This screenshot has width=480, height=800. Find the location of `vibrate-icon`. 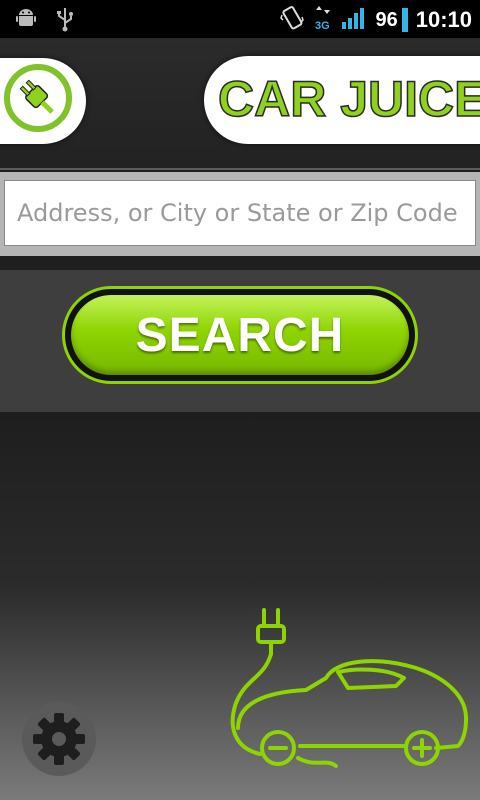

vibrate-icon is located at coordinates (292, 20).